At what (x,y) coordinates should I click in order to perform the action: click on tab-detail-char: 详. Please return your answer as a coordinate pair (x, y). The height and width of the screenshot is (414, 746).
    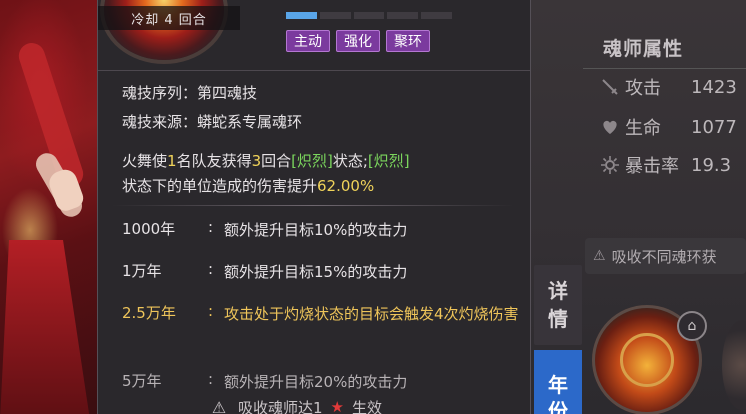
    Looking at the image, I should click on (558, 291).